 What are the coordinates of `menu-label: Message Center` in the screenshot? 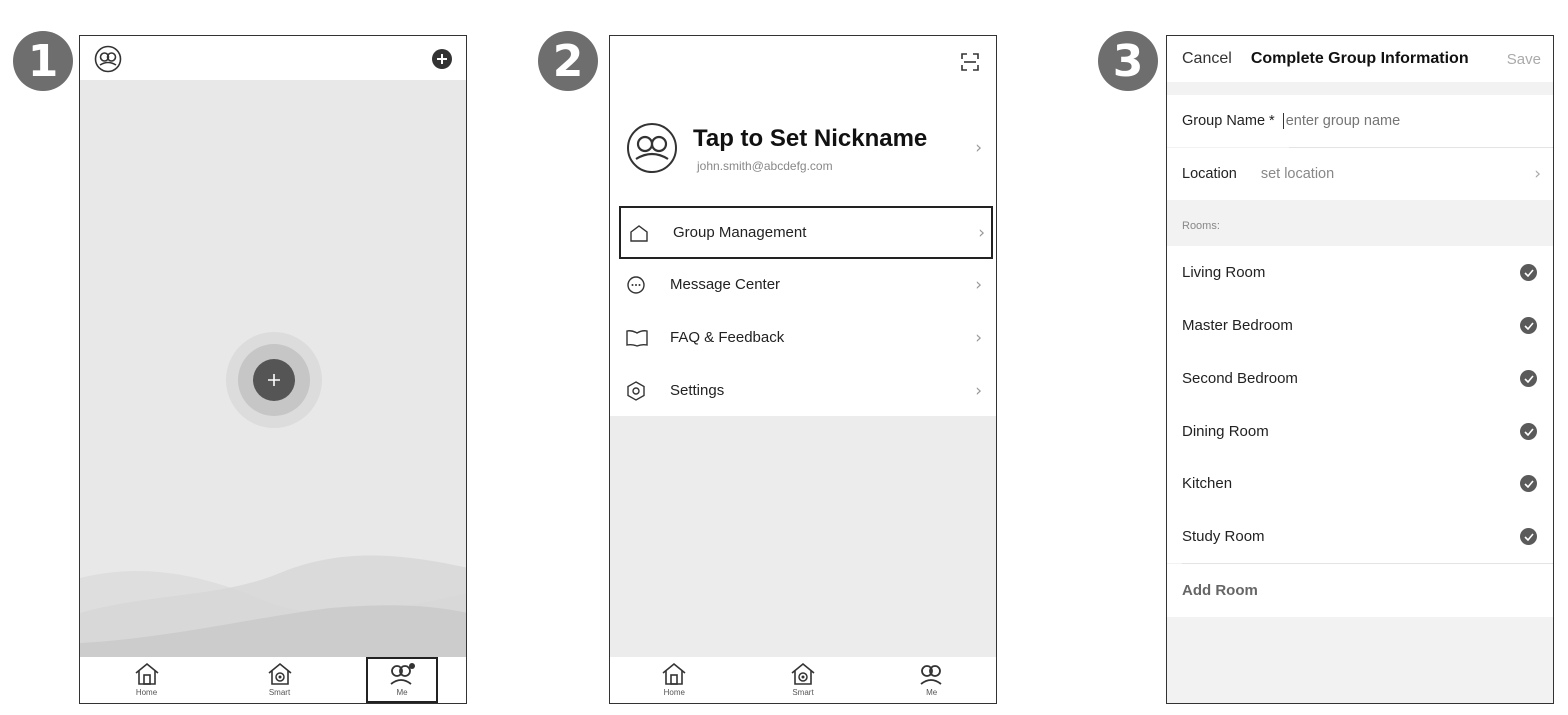 It's located at (725, 284).